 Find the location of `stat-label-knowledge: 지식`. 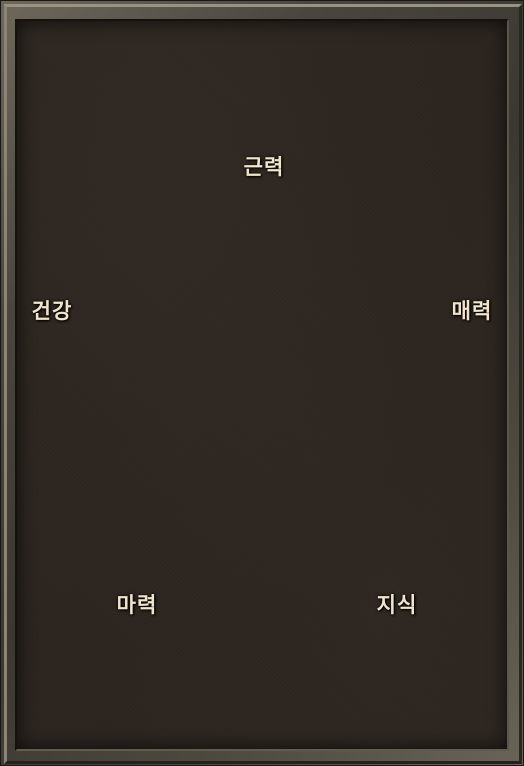

stat-label-knowledge: 지식 is located at coordinates (397, 604).